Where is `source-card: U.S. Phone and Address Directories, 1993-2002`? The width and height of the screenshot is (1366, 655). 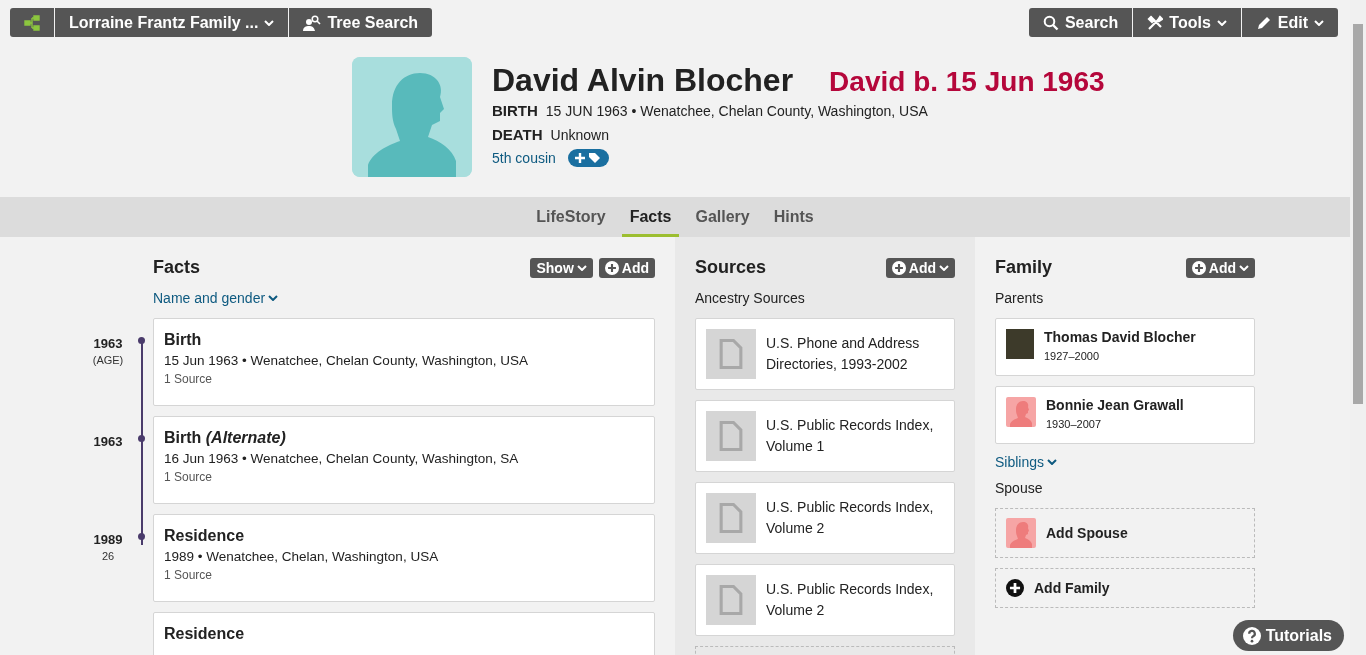 source-card: U.S. Phone and Address Directories, 1993-2002 is located at coordinates (825, 354).